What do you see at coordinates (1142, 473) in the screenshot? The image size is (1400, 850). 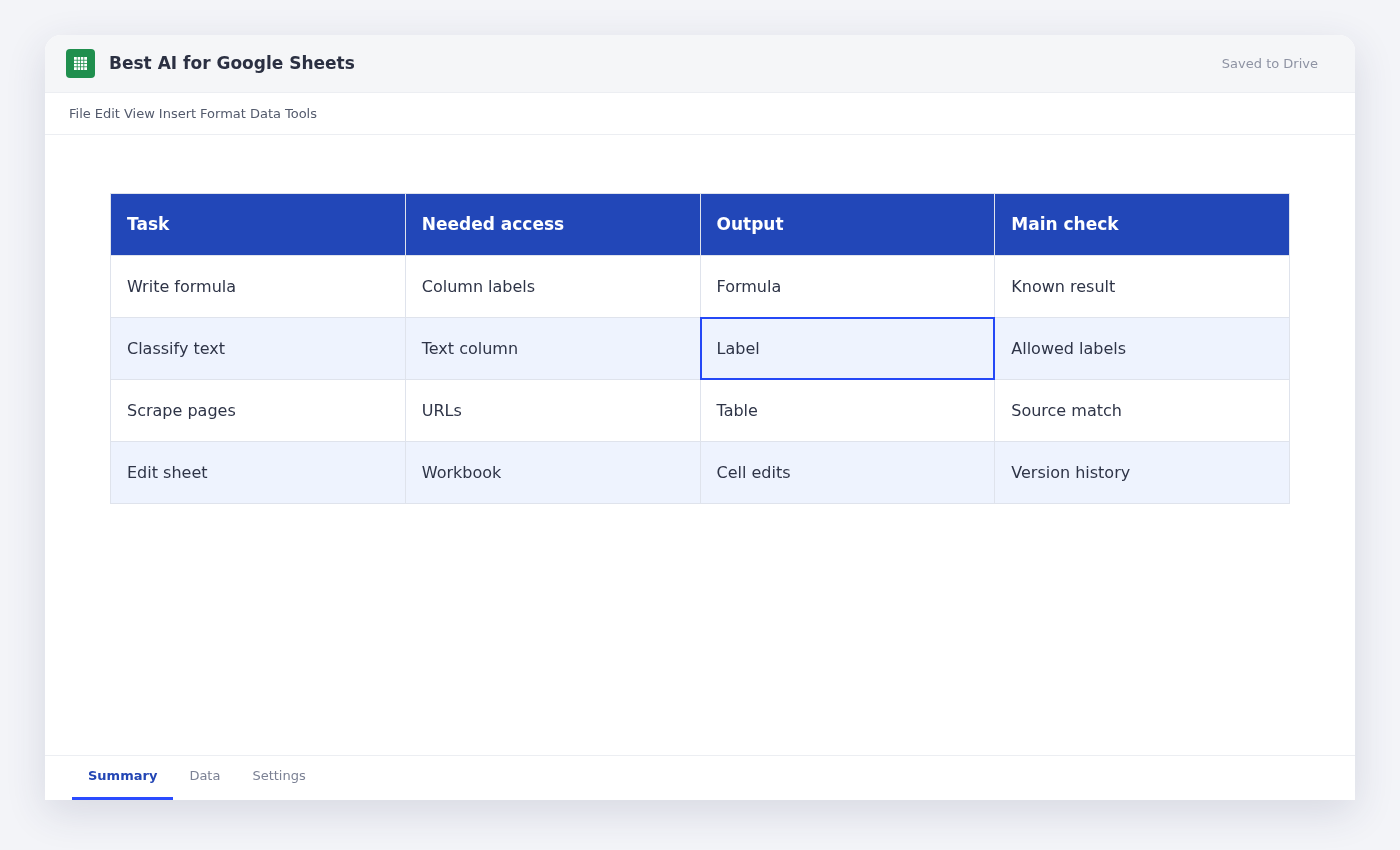 I see `table-cell: Version history` at bounding box center [1142, 473].